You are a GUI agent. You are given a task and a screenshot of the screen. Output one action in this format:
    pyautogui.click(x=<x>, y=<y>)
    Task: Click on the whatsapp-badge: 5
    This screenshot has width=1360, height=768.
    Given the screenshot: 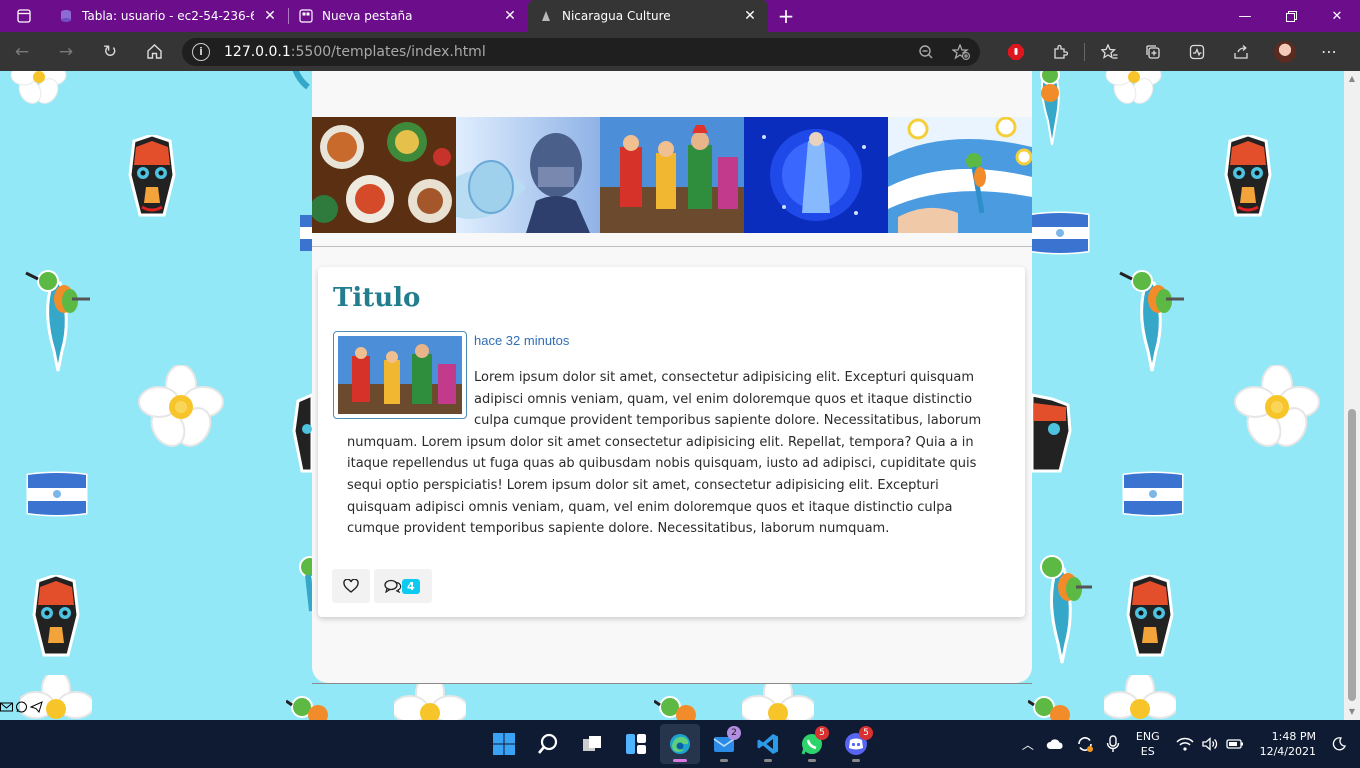 What is the action you would take?
    pyautogui.click(x=822, y=733)
    